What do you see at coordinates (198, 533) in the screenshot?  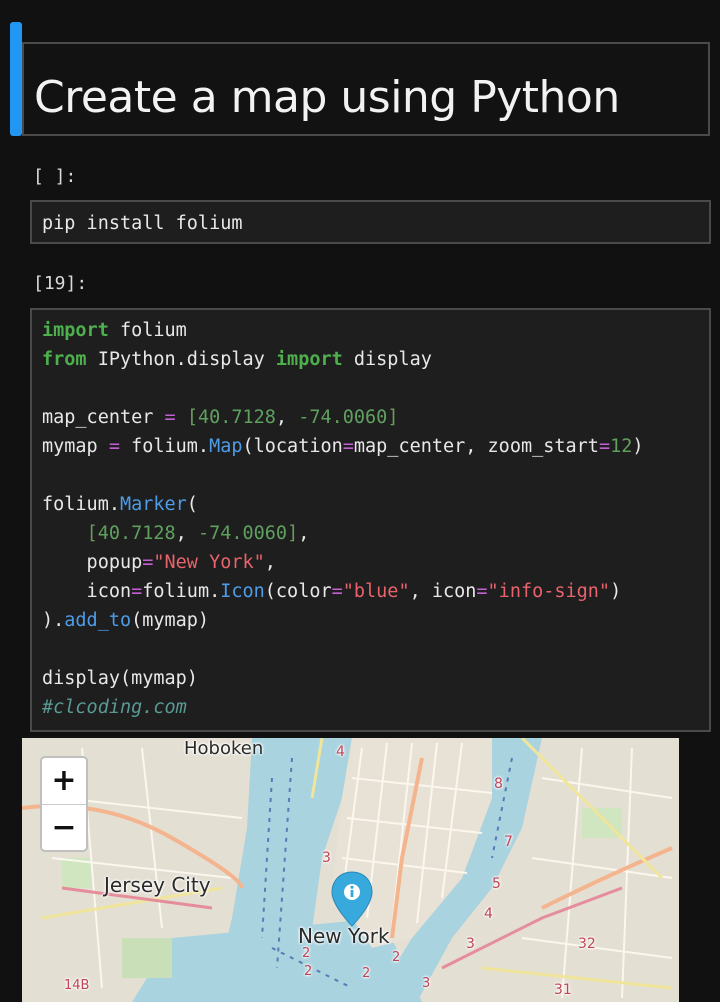 I see `code-line: [40.7128, -74.0060],` at bounding box center [198, 533].